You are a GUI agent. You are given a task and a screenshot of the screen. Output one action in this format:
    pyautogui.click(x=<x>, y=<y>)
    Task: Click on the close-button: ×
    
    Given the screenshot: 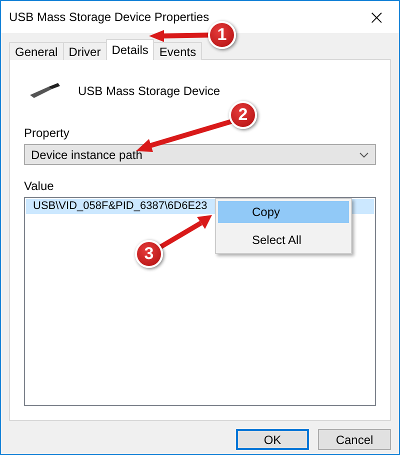 What is the action you would take?
    pyautogui.click(x=376, y=17)
    